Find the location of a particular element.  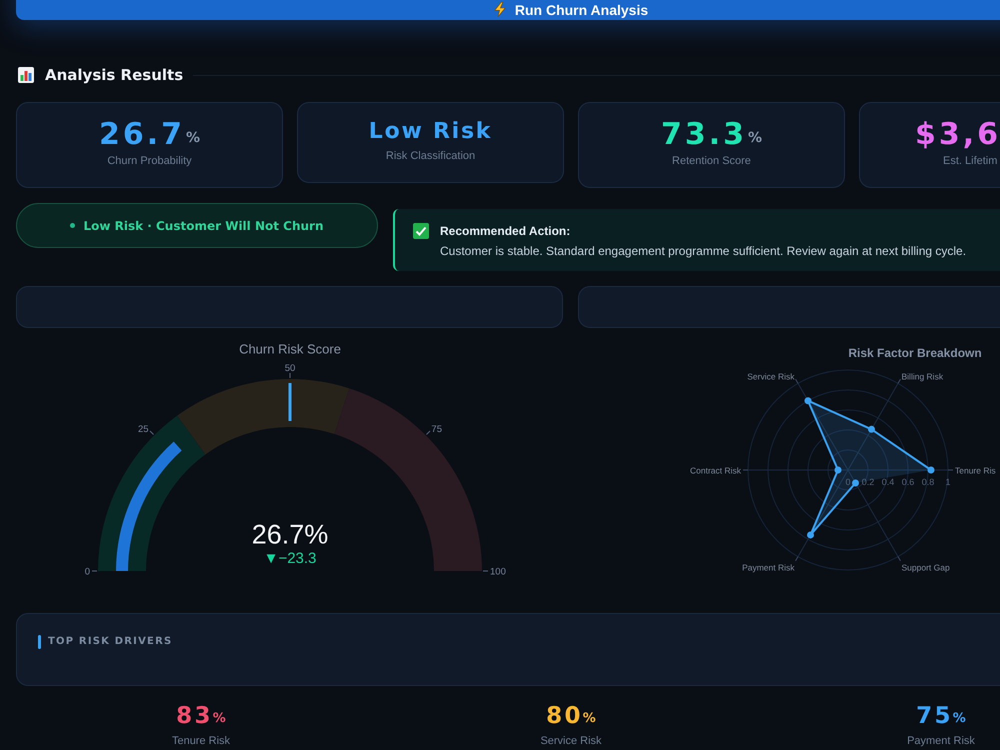

metric-value: Low Risk is located at coordinates (430, 132).